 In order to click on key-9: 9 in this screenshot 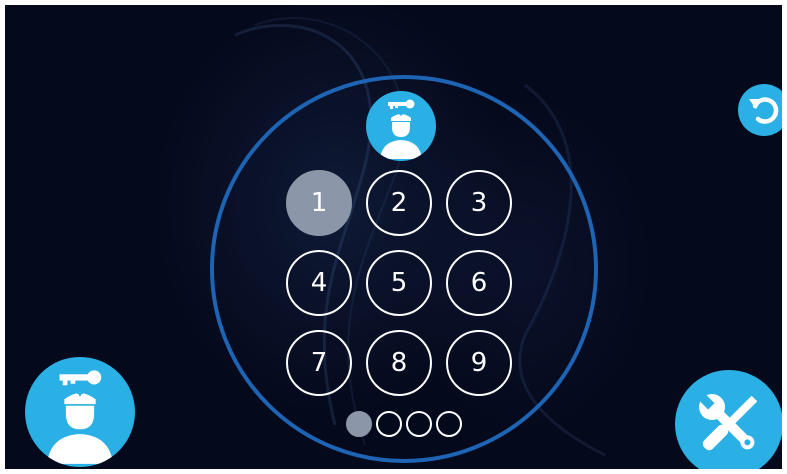, I will do `click(479, 363)`.